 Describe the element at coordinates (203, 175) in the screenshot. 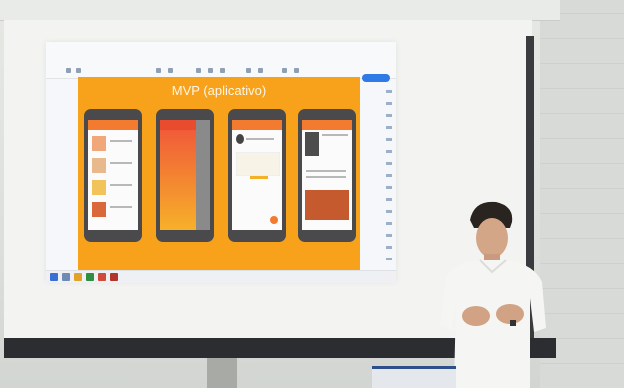

I see `side-menu` at that location.